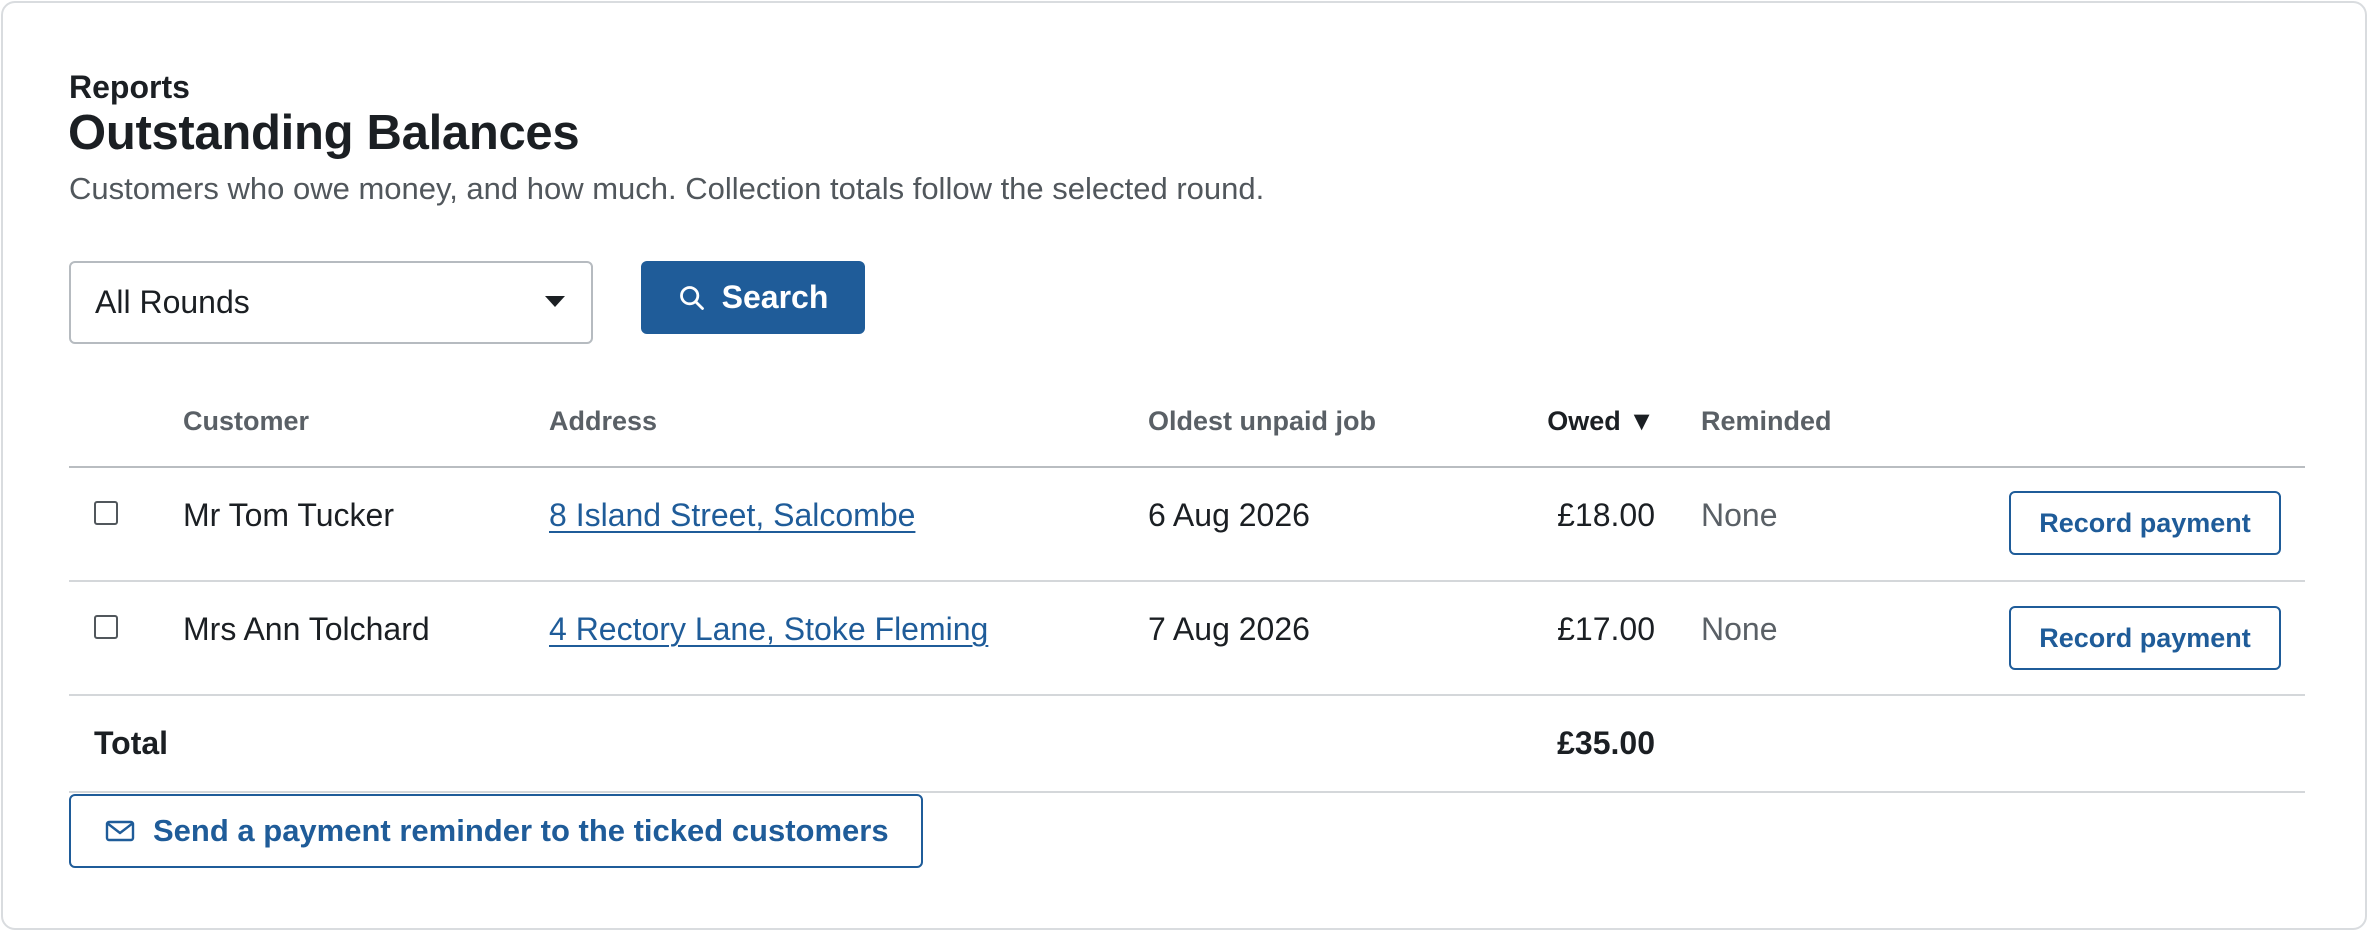  Describe the element at coordinates (555, 301) in the screenshot. I see `chevron-down-icon` at that location.